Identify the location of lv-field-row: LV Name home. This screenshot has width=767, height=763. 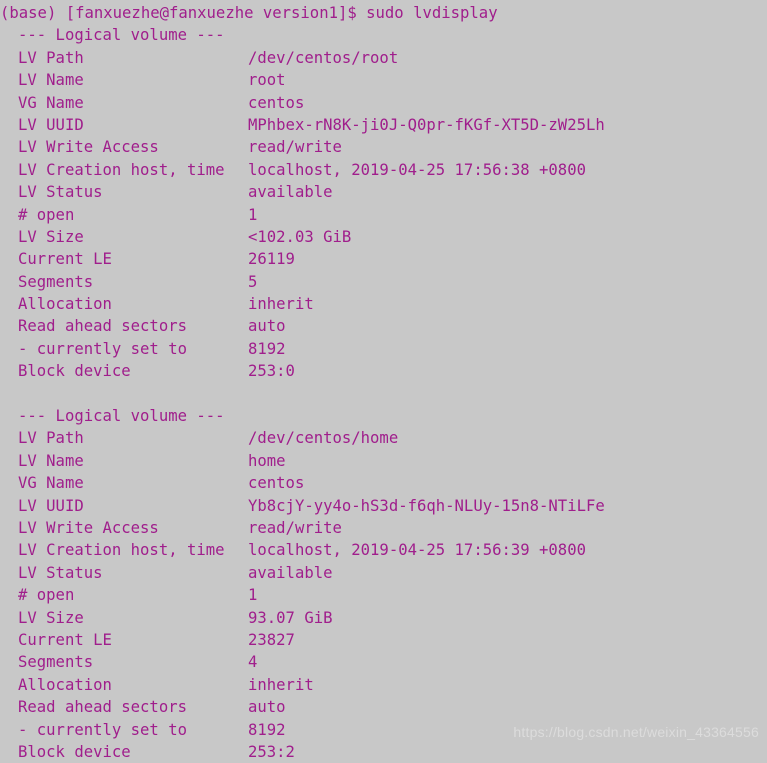
(383, 461).